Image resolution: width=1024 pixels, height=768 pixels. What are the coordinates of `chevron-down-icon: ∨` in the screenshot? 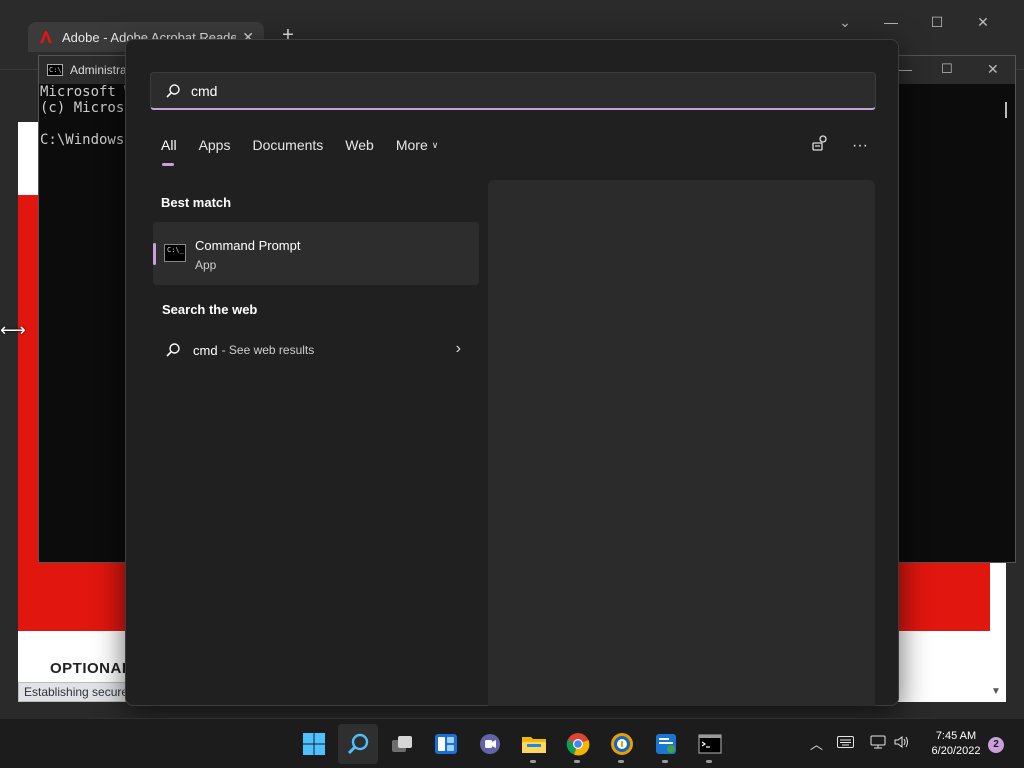 It's located at (435, 145).